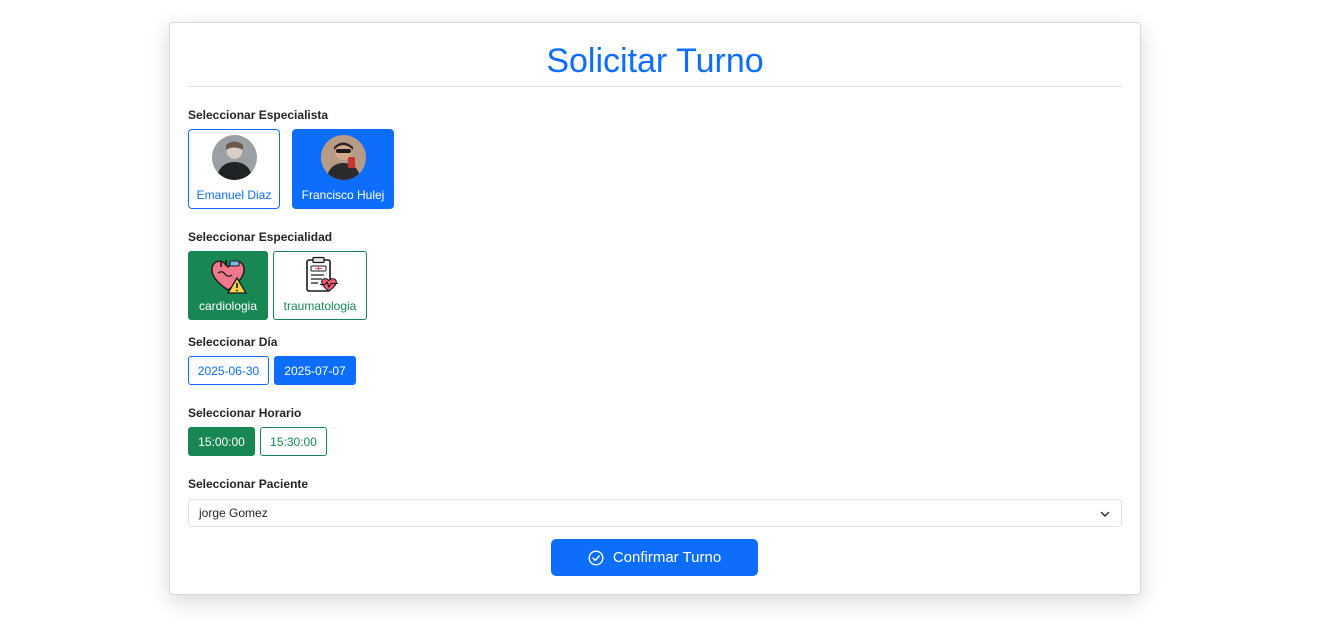 Image resolution: width=1327 pixels, height=627 pixels. I want to click on dia-option-2025-06-30: 2025-06-30, so click(228, 370).